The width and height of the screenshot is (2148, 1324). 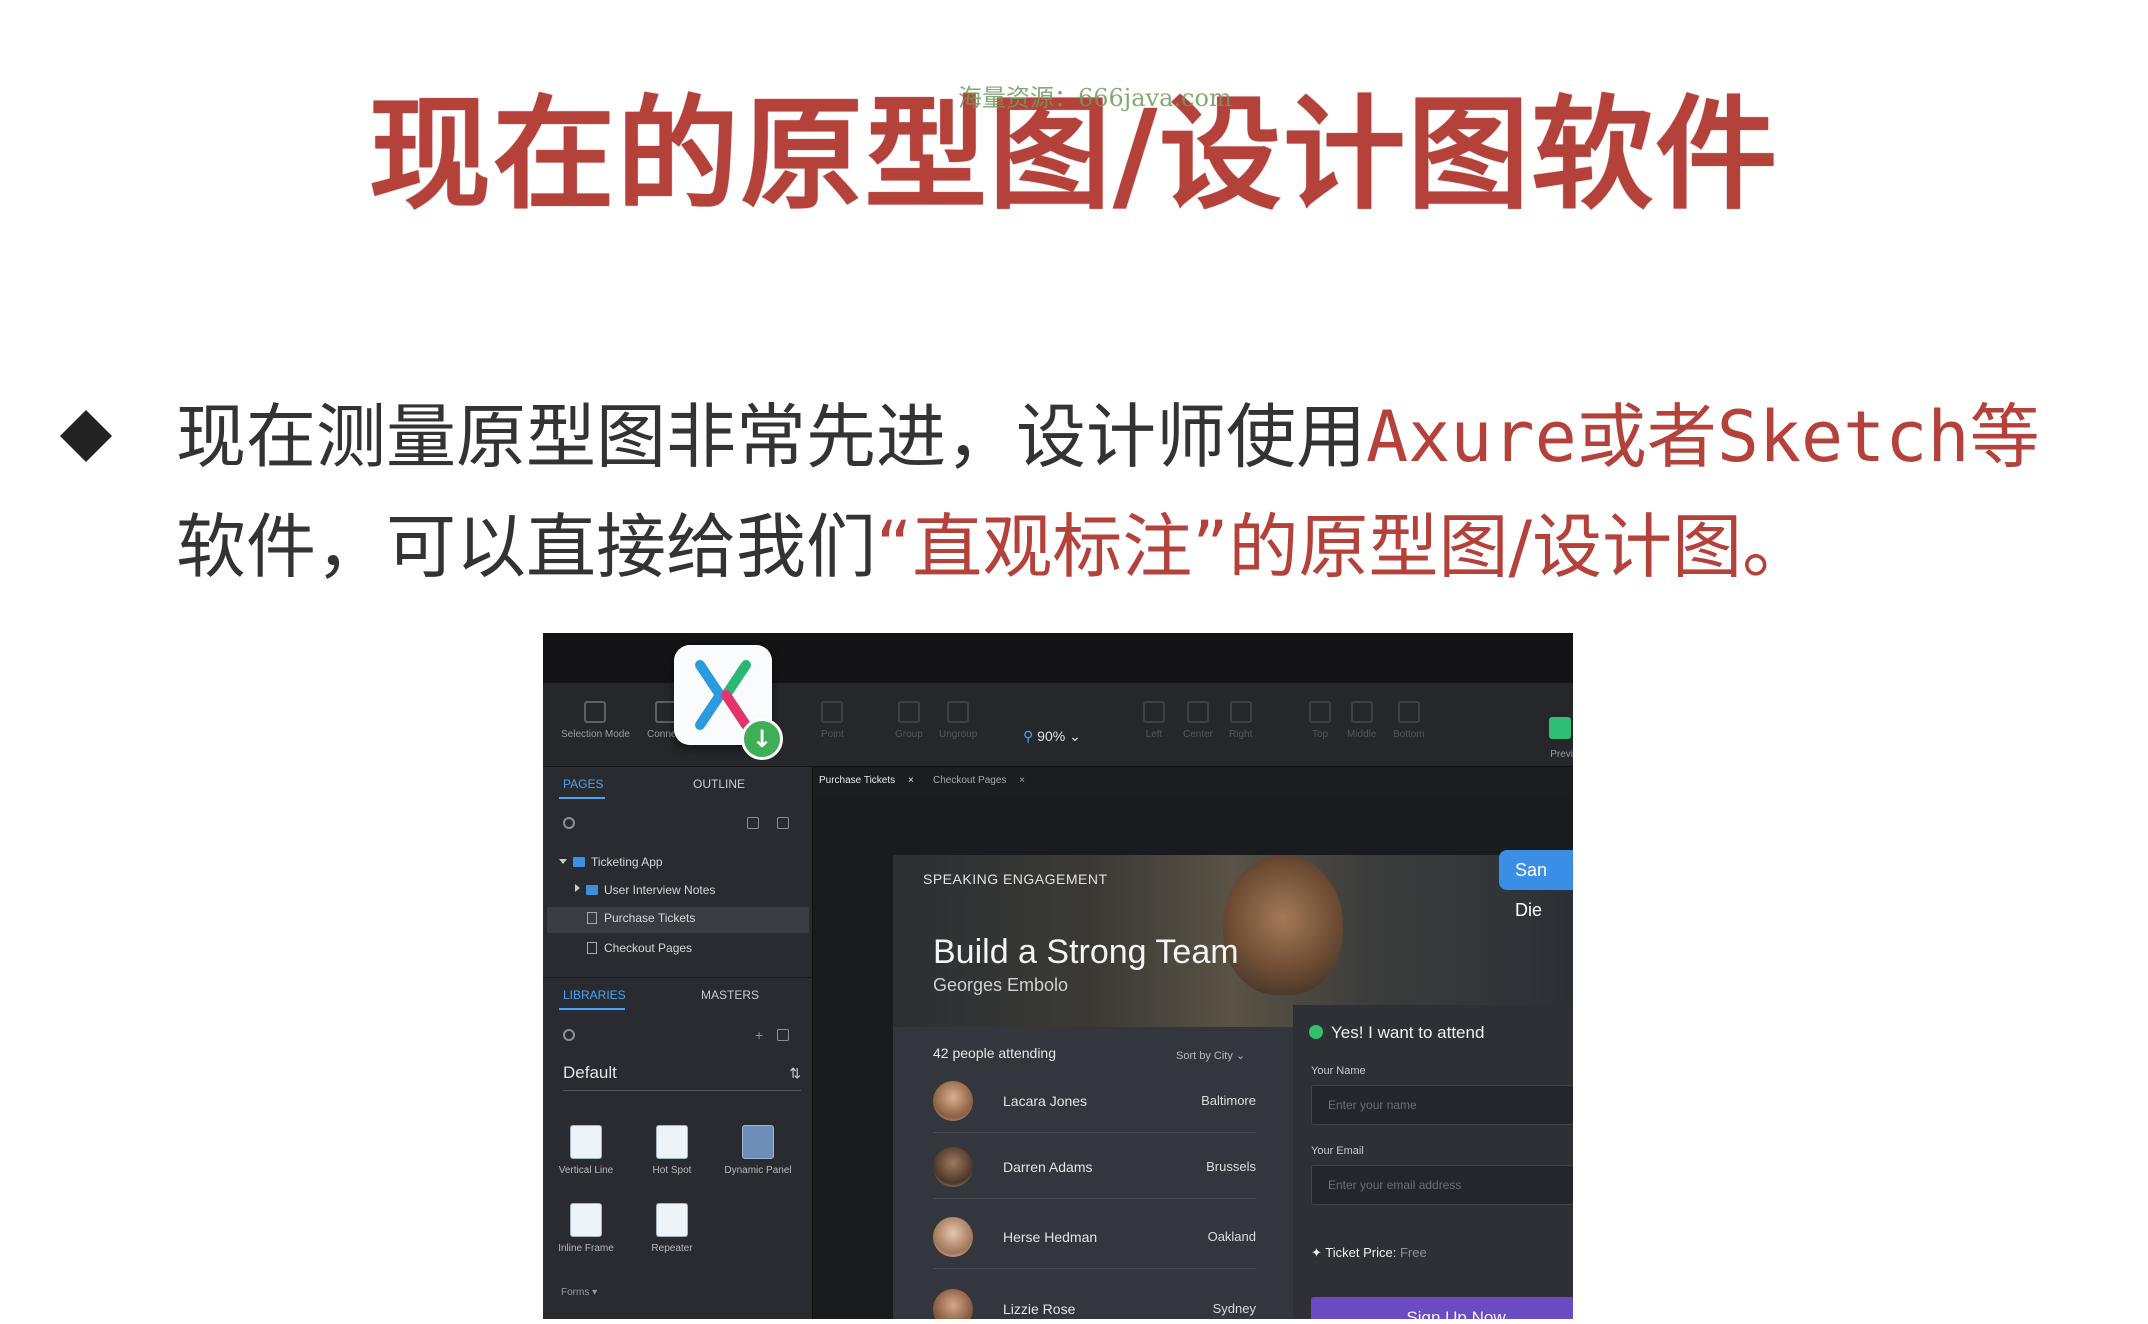 I want to click on selection-mode-tool: Selection Mode, so click(x=595, y=720).